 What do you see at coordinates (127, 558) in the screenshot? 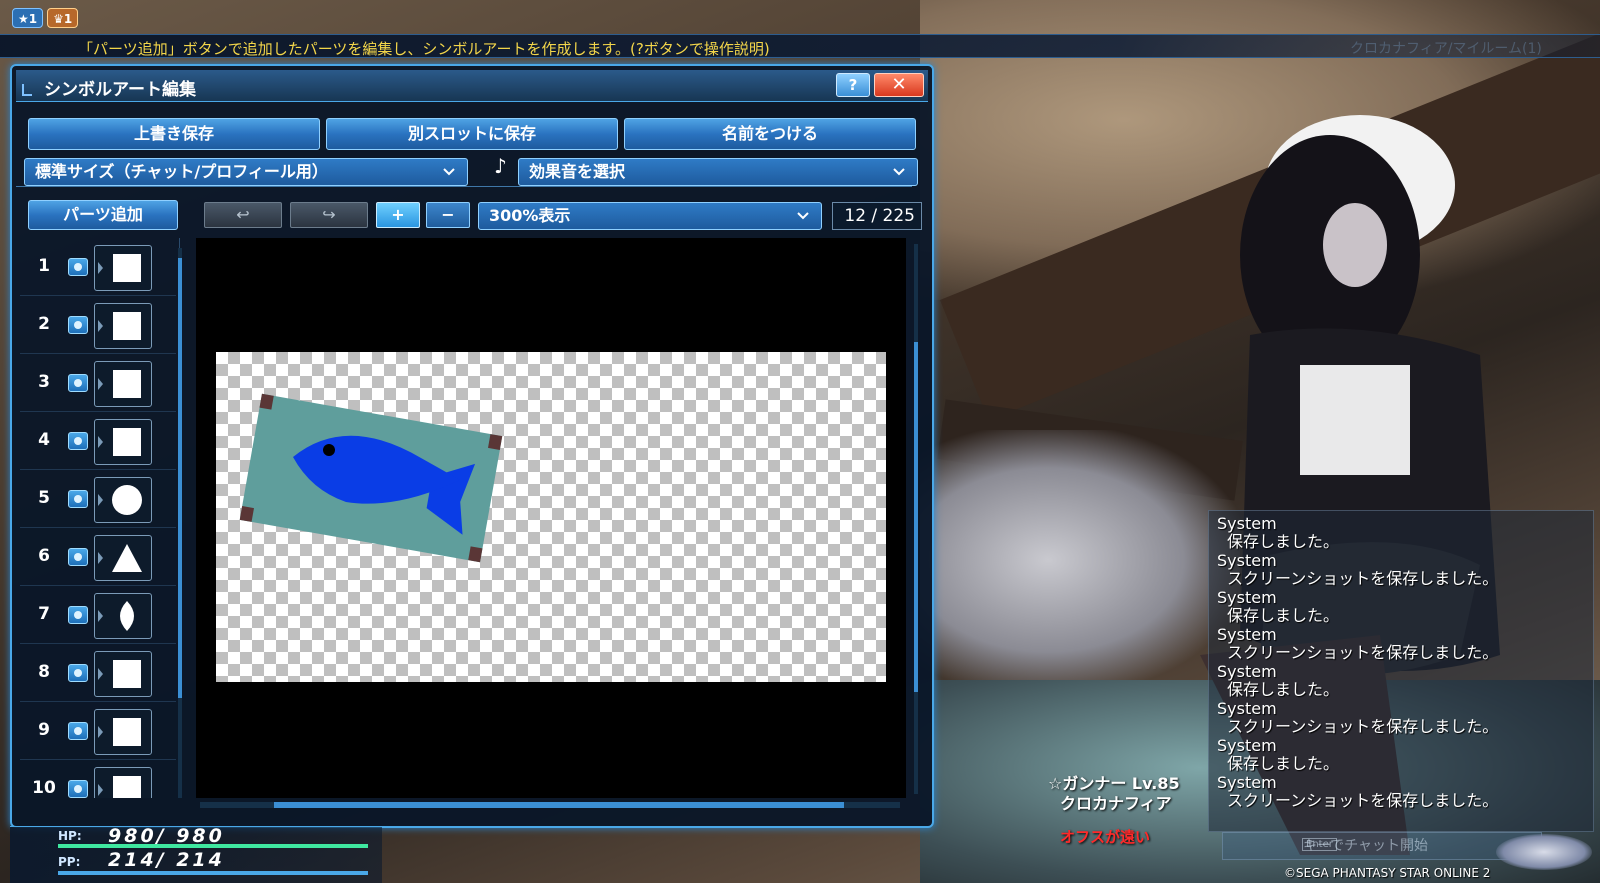
I see `triangle-shape-icon` at bounding box center [127, 558].